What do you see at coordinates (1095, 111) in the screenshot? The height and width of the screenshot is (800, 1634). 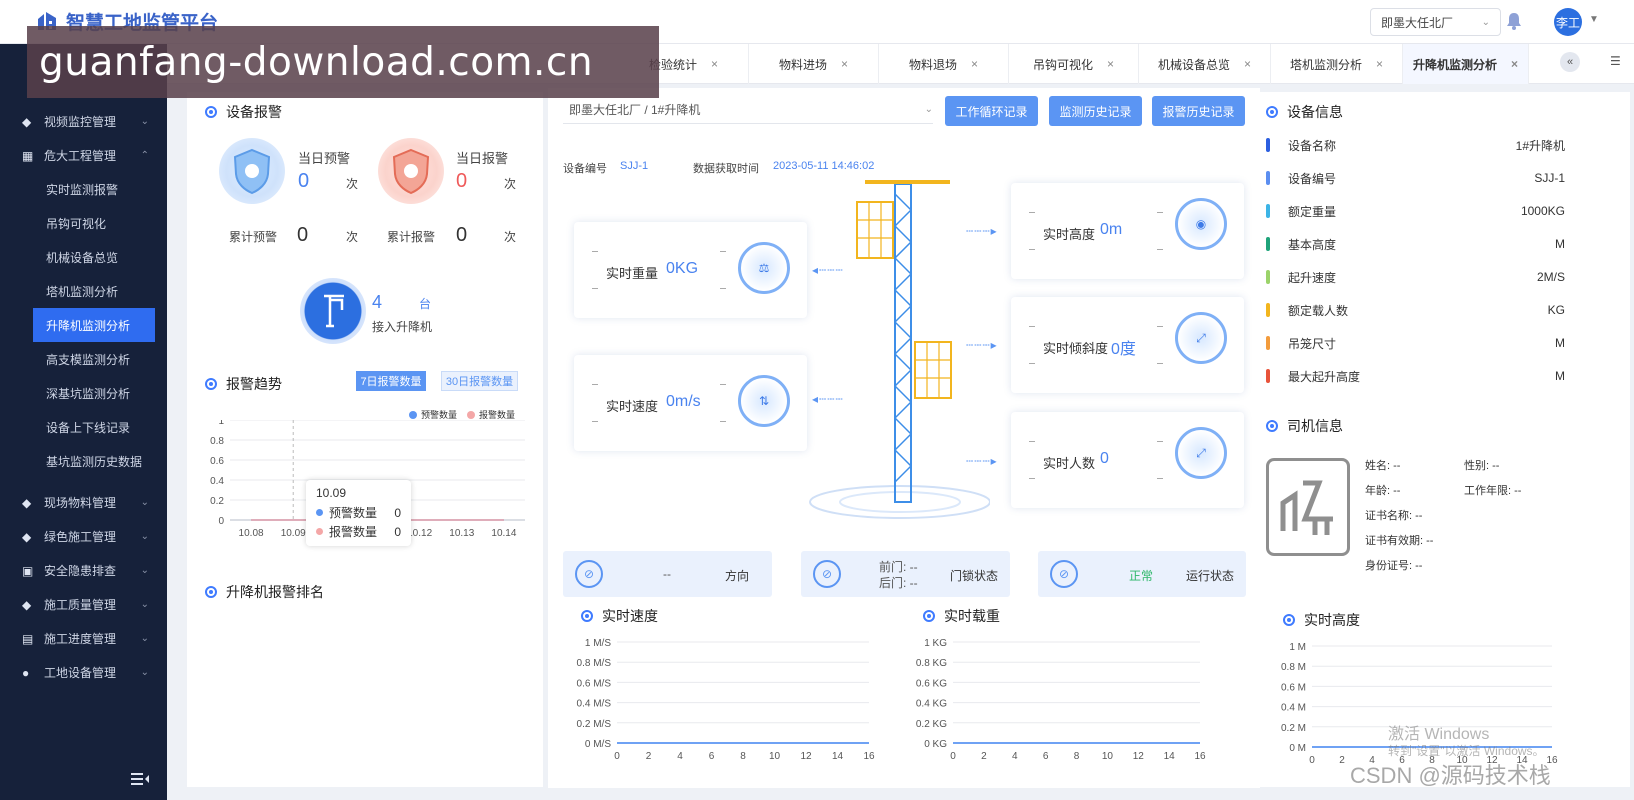 I see `monitor-history-button: 监测历史记录` at bounding box center [1095, 111].